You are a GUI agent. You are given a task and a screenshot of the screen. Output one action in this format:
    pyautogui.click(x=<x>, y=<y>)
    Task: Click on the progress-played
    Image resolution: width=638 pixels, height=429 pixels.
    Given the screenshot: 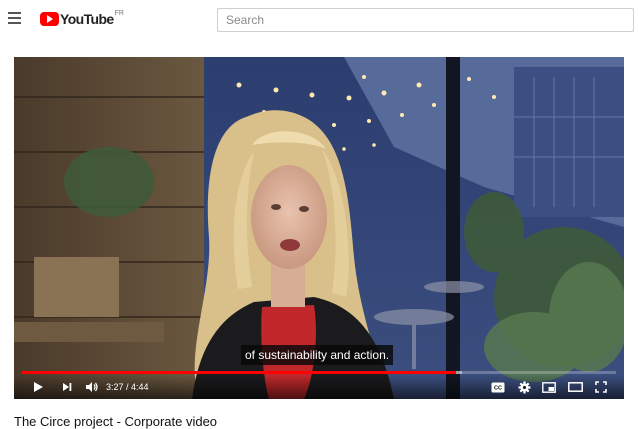 What is the action you would take?
    pyautogui.click(x=239, y=372)
    